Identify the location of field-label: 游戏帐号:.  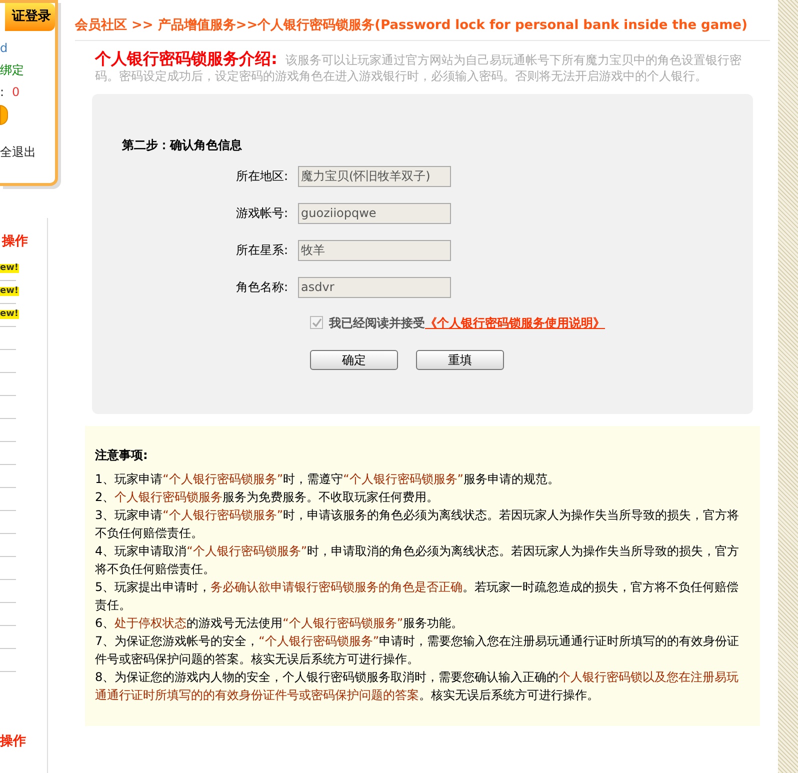
(261, 213).